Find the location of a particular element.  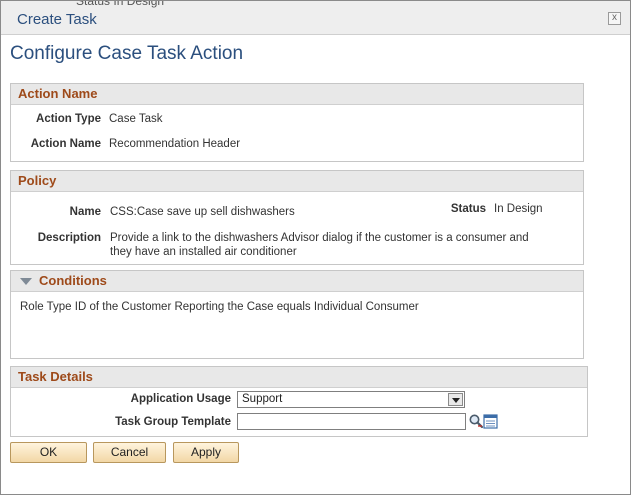

policy-description-label: Description is located at coordinates (69, 238).